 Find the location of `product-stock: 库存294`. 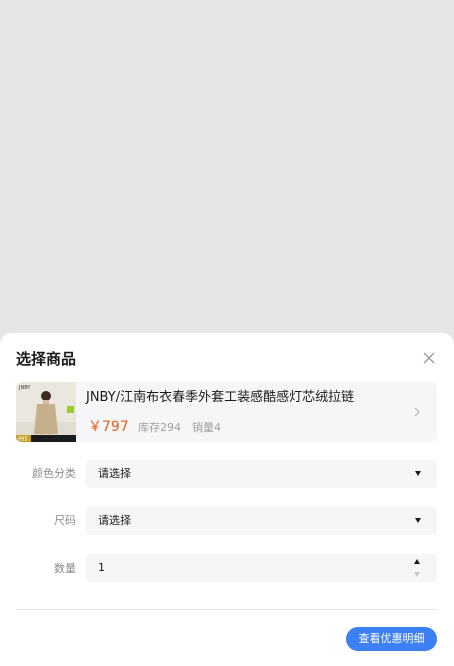

product-stock: 库存294 is located at coordinates (159, 427).